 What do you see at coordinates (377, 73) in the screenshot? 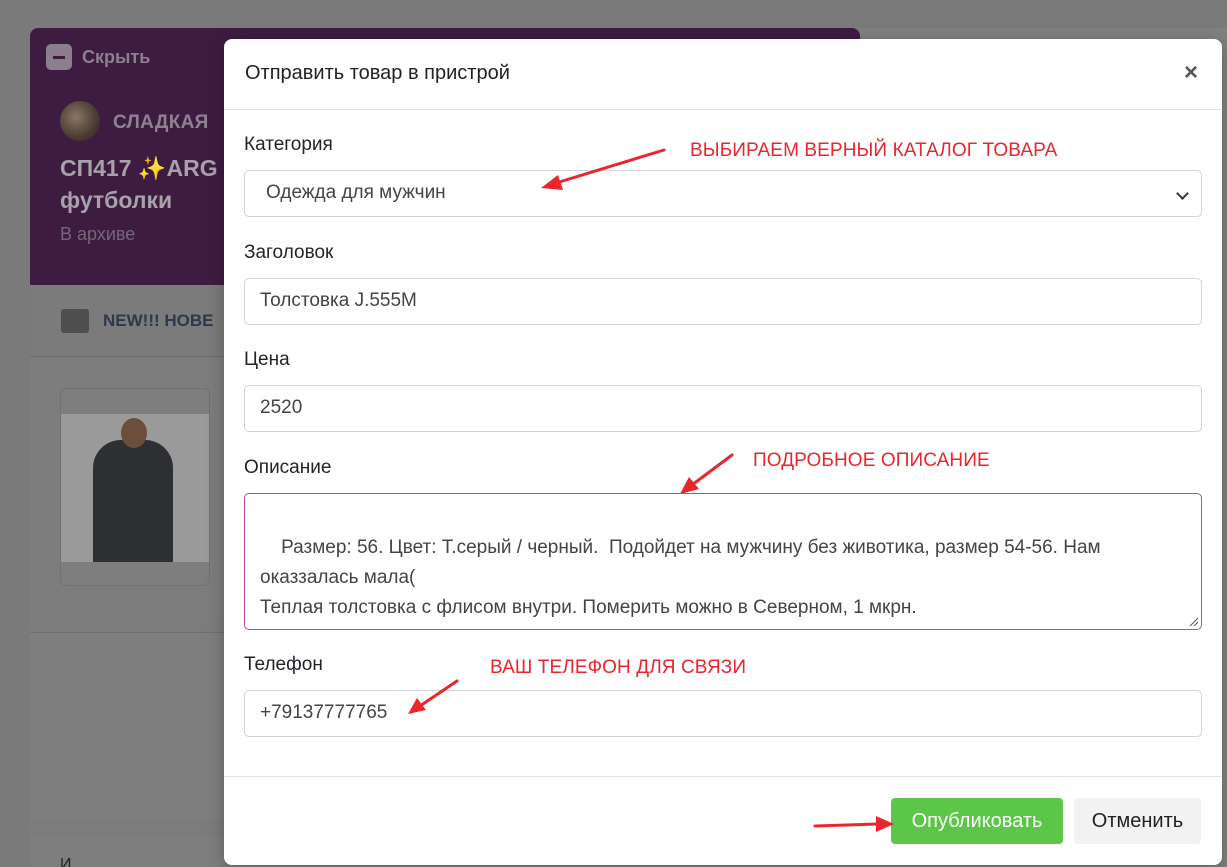
I see `modal-title: Отправить товар в пристрой` at bounding box center [377, 73].